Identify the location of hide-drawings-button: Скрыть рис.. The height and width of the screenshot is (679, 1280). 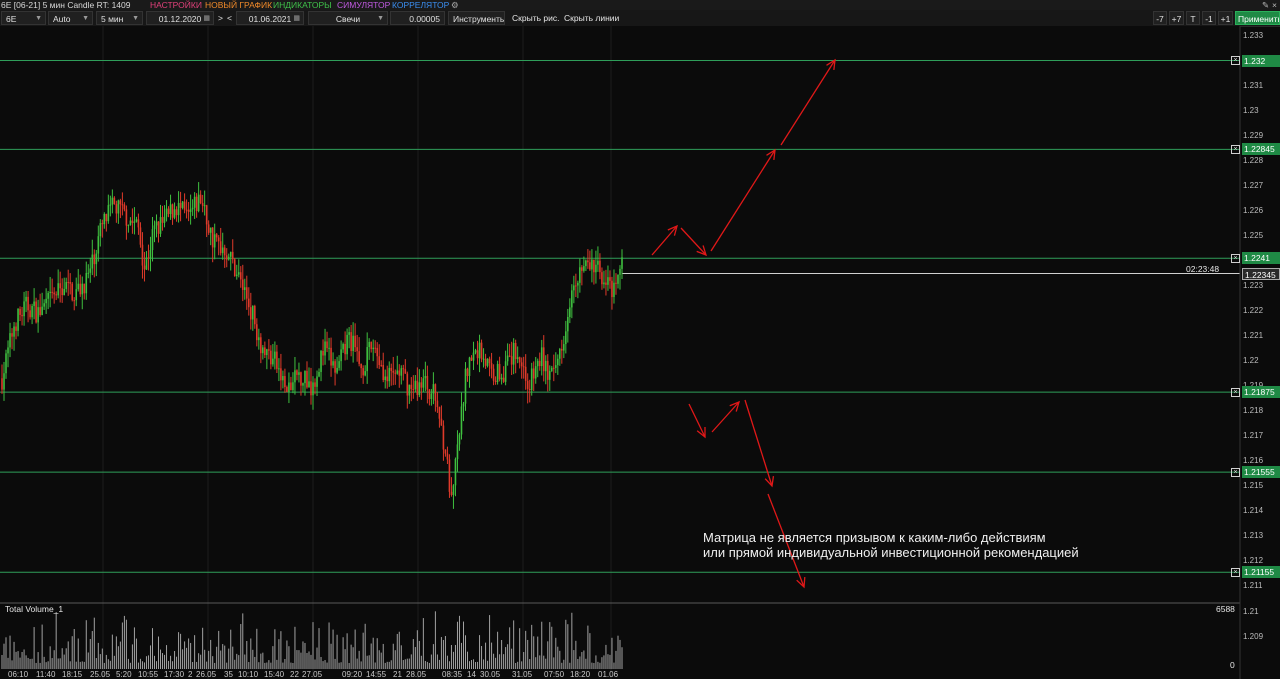
(535, 18).